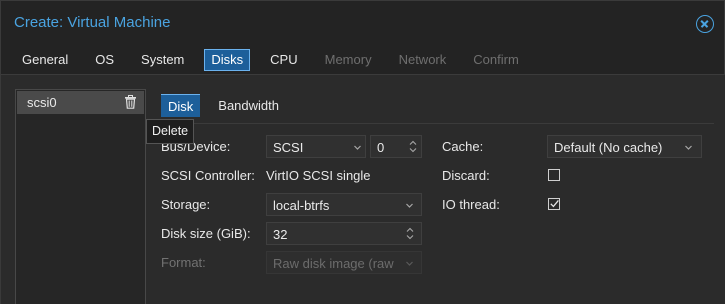  Describe the element at coordinates (183, 262) in the screenshot. I see `format-label: Format:` at that location.